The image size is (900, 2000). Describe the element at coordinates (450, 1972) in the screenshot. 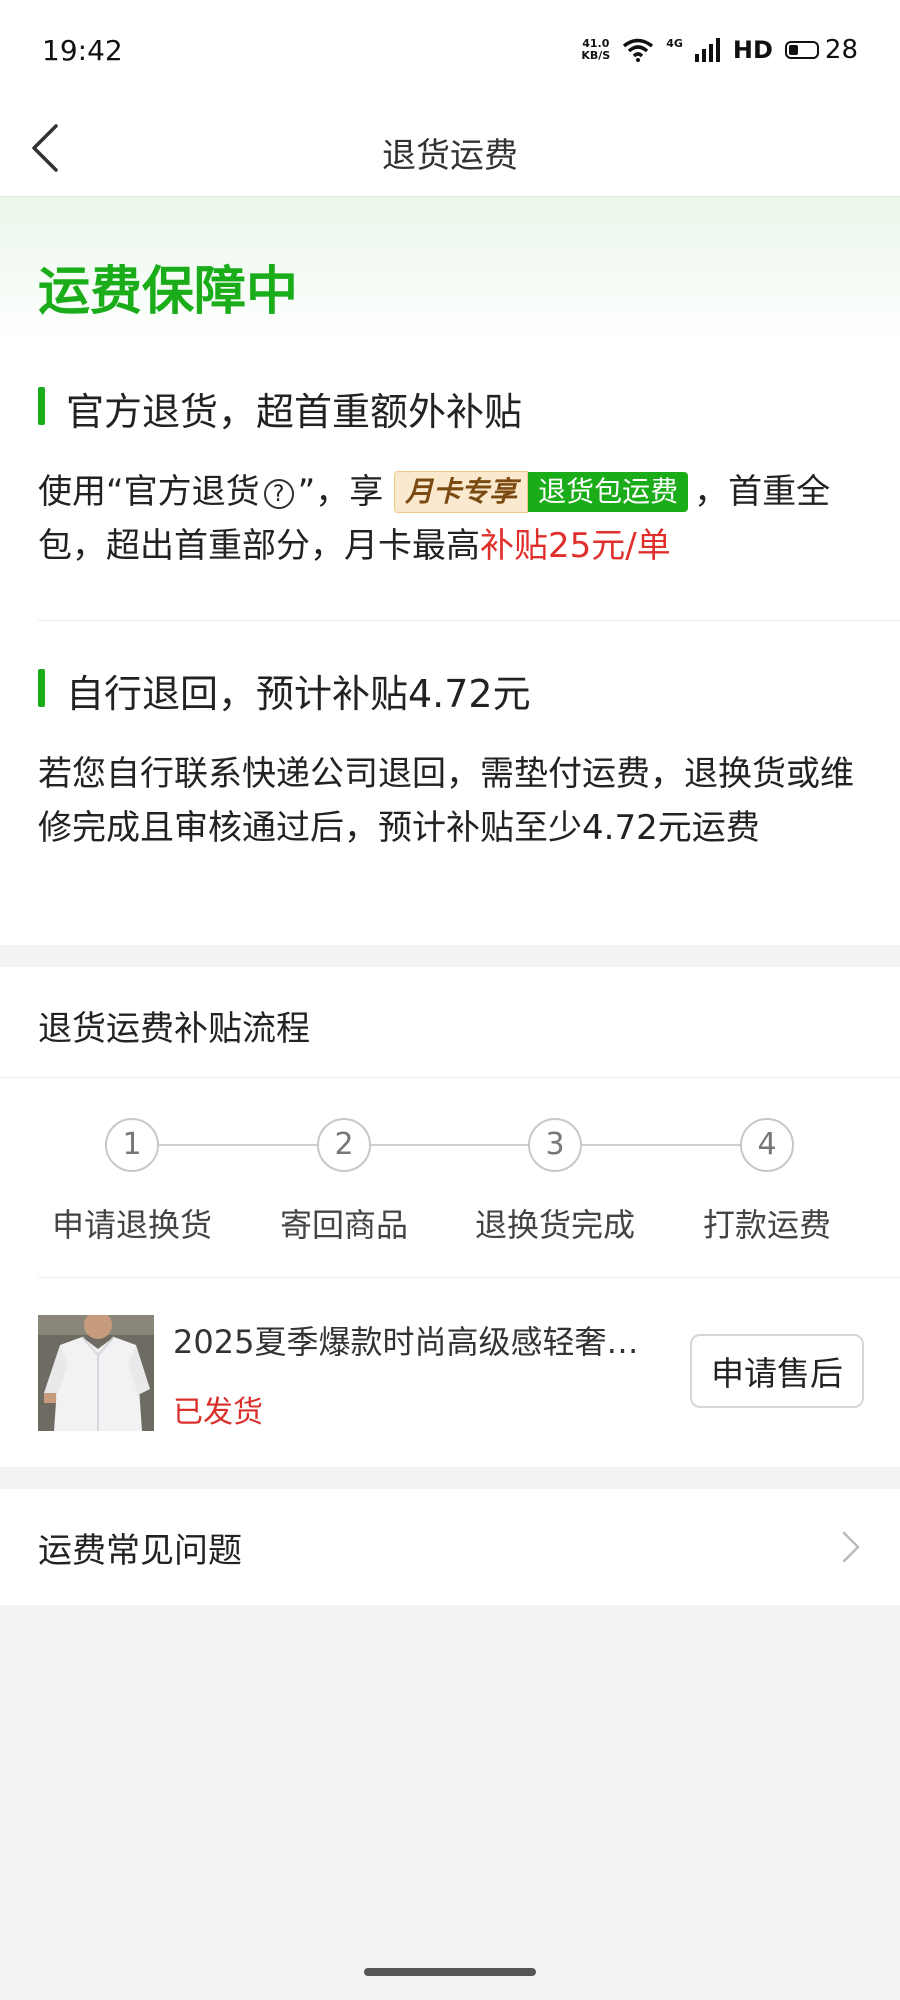

I see `home-indicator` at that location.